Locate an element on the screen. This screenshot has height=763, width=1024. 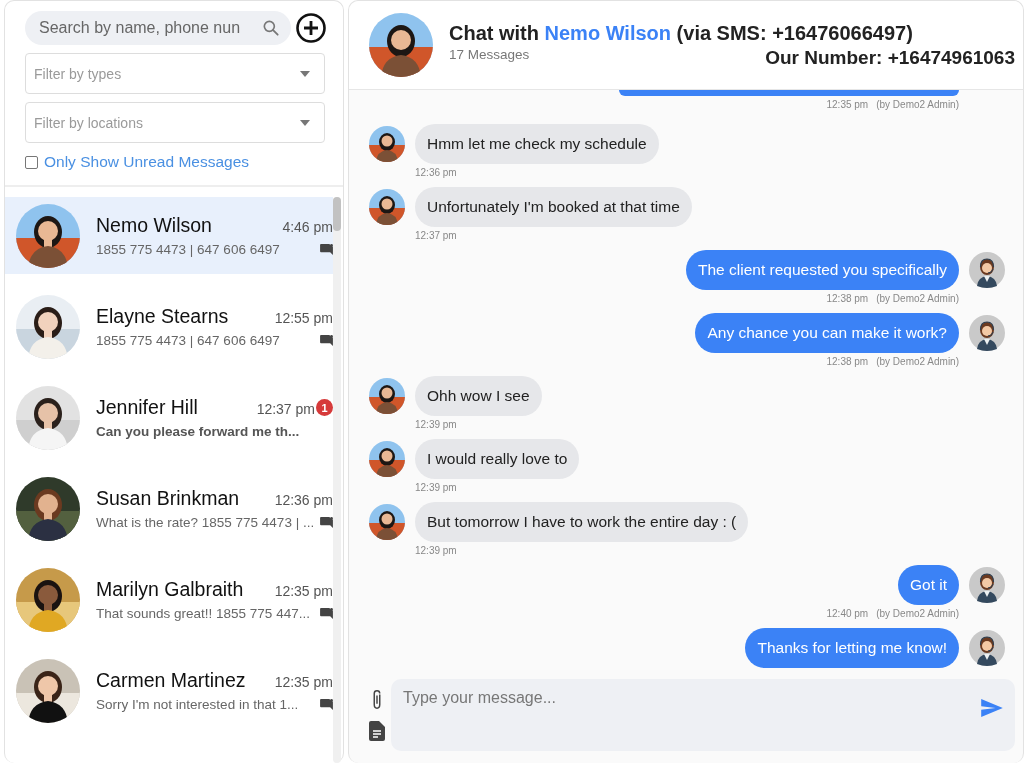
contact-name: Nemo Wilson is located at coordinates (154, 225).